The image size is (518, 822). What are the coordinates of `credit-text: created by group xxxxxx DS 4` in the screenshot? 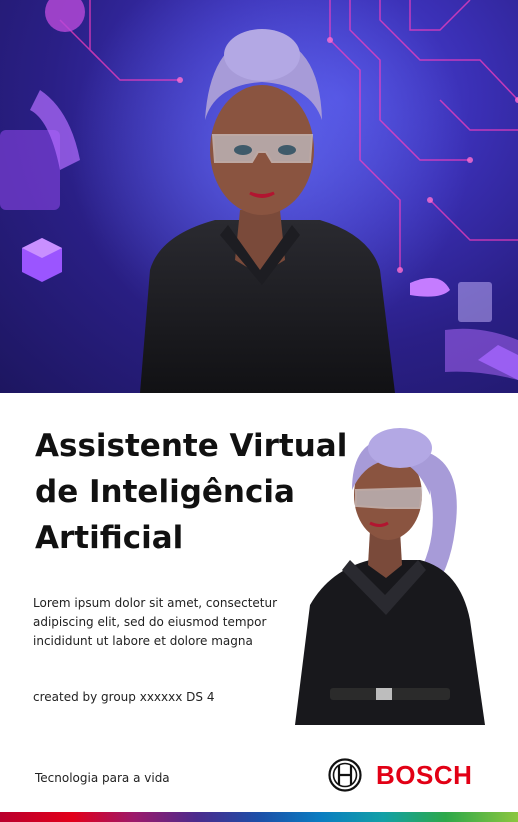 It's located at (124, 697).